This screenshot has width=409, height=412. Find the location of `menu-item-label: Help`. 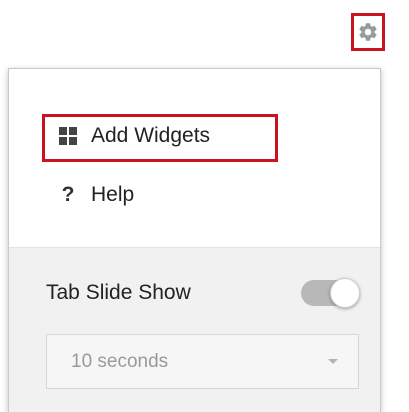

menu-item-label: Help is located at coordinates (113, 194).